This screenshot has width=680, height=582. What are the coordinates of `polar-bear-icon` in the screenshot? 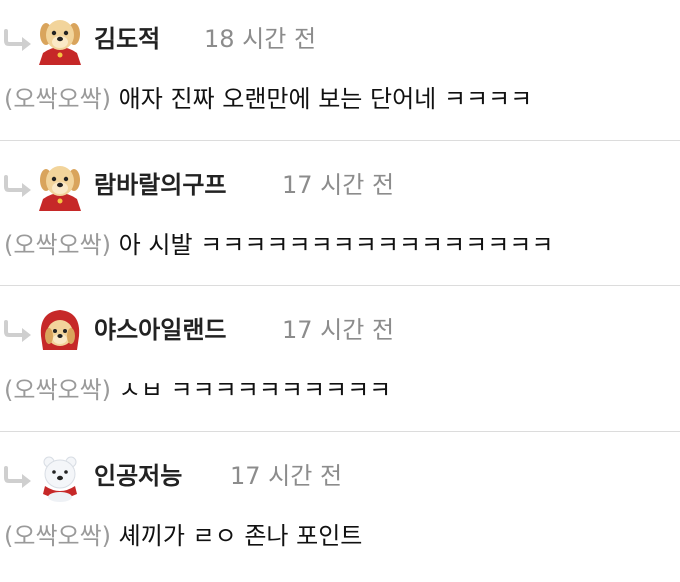 It's located at (60, 477).